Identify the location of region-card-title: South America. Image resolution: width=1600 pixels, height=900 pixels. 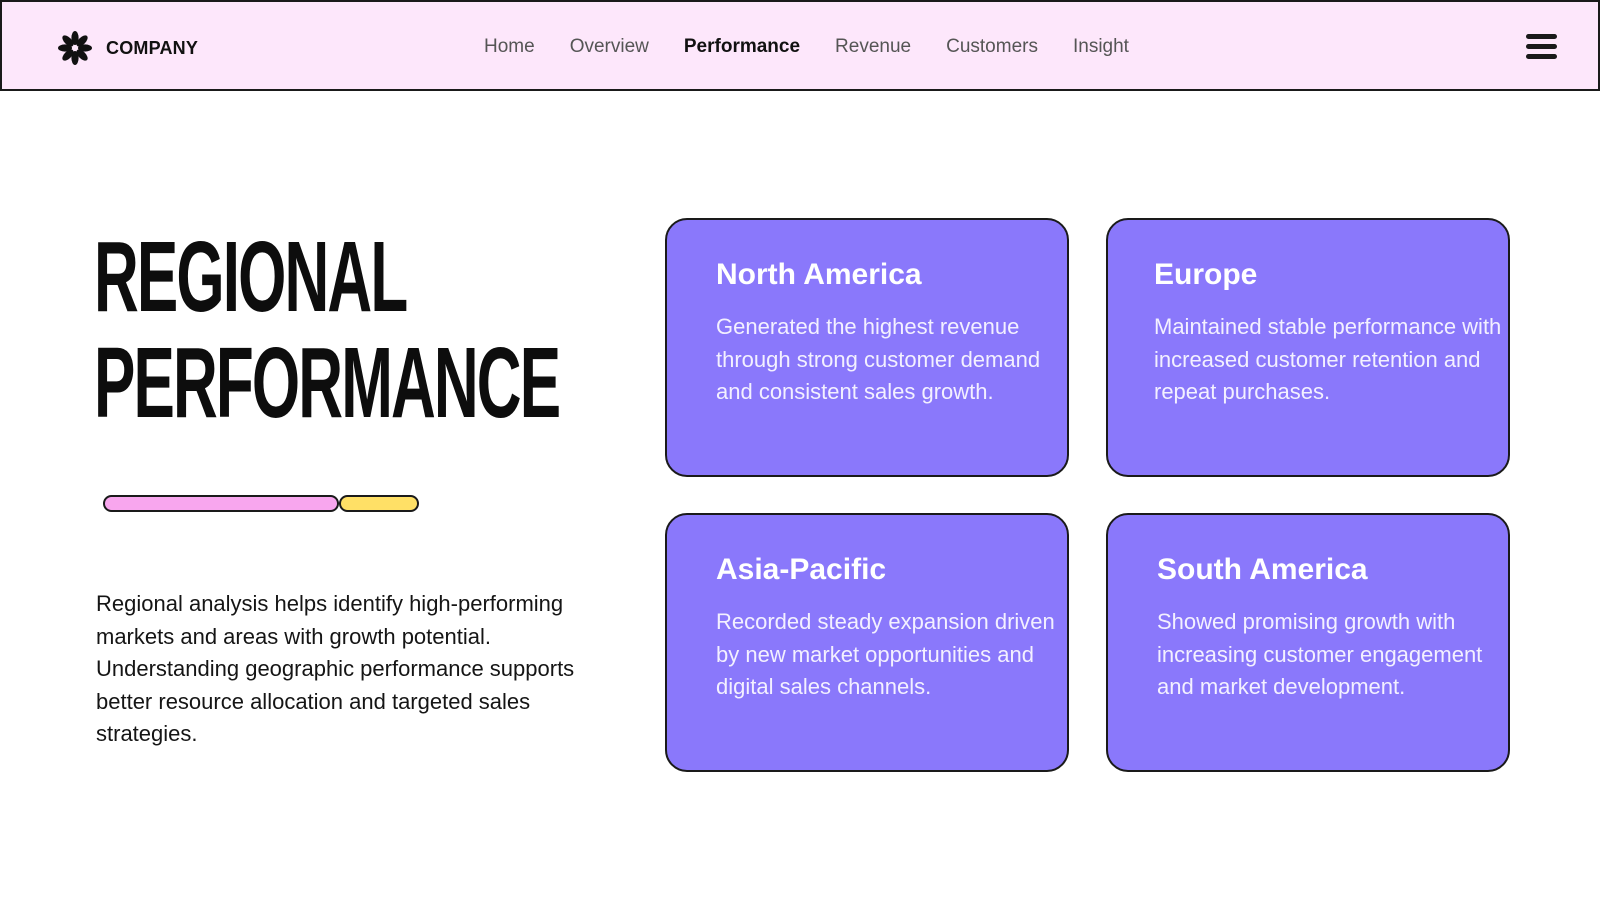
(1262, 569).